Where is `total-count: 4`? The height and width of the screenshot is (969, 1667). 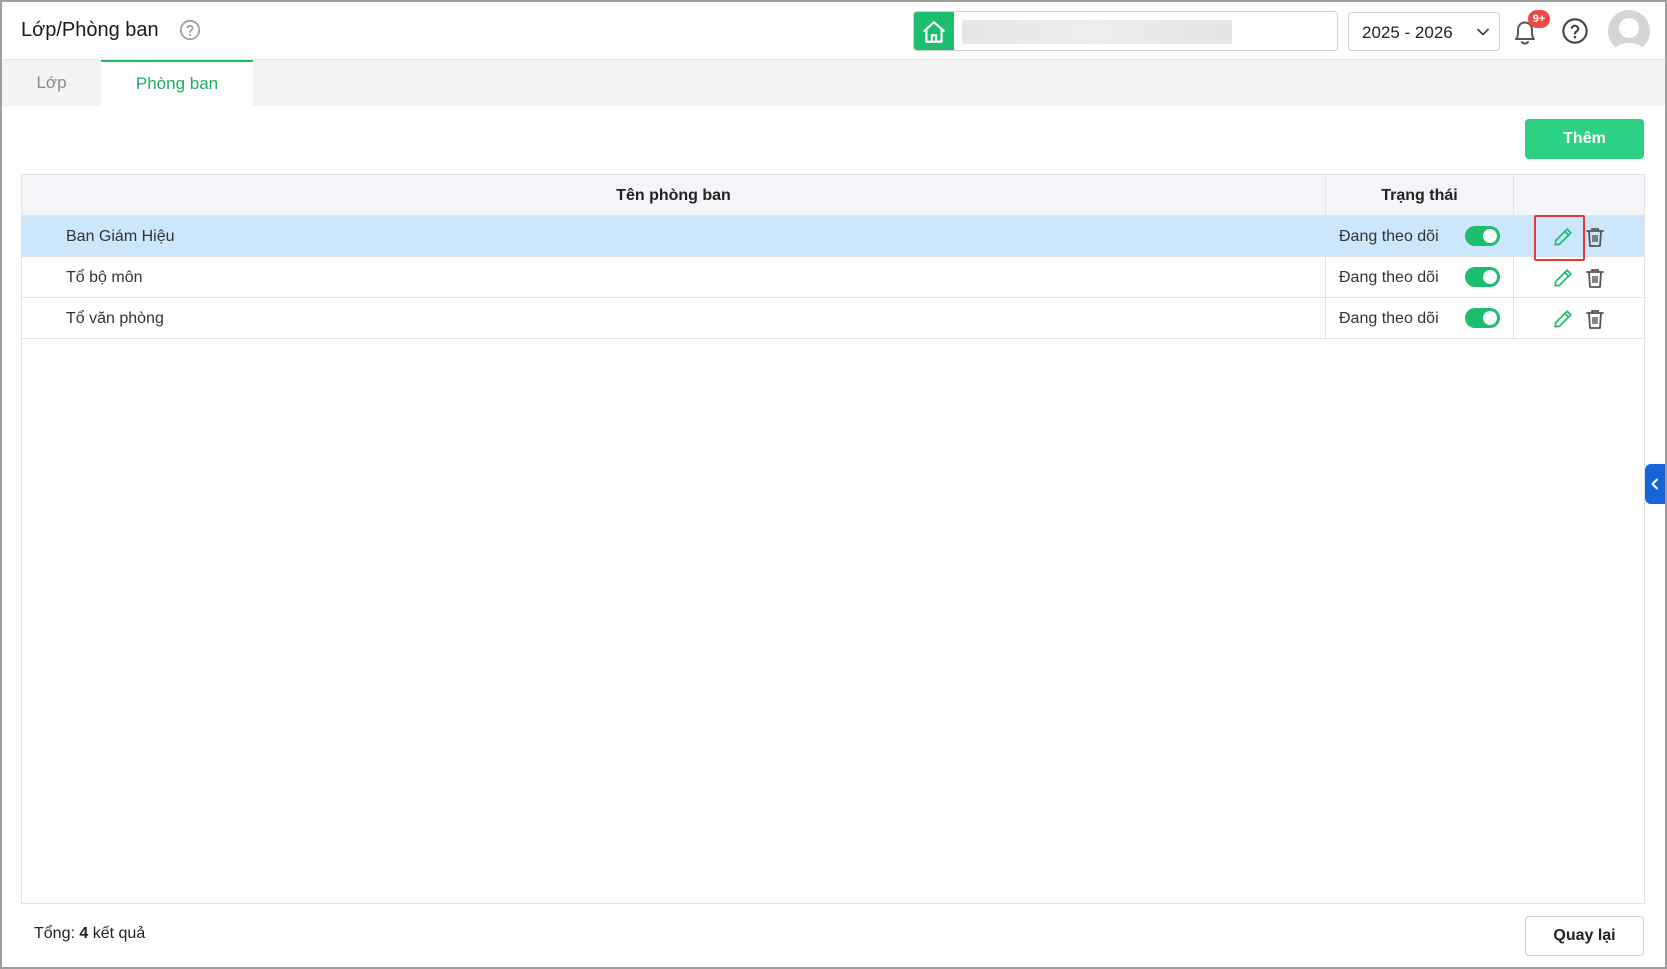 total-count: 4 is located at coordinates (84, 933).